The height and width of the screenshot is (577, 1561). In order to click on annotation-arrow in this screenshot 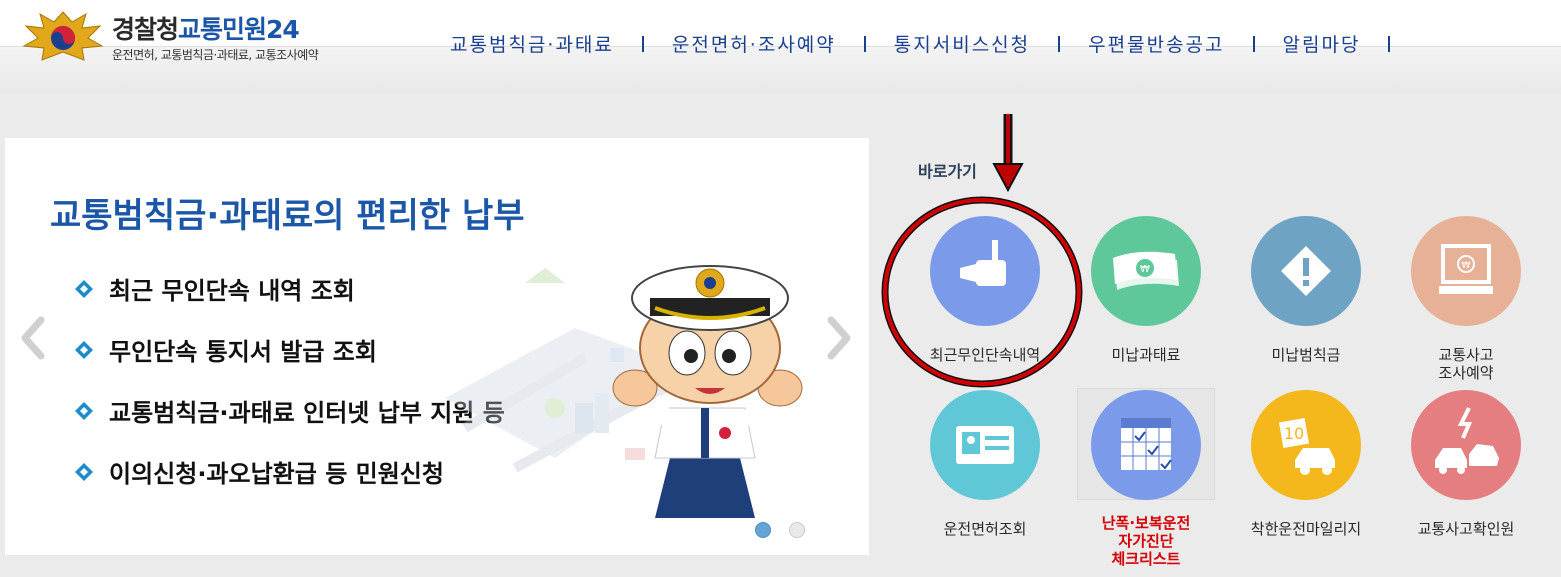, I will do `click(1008, 153)`.